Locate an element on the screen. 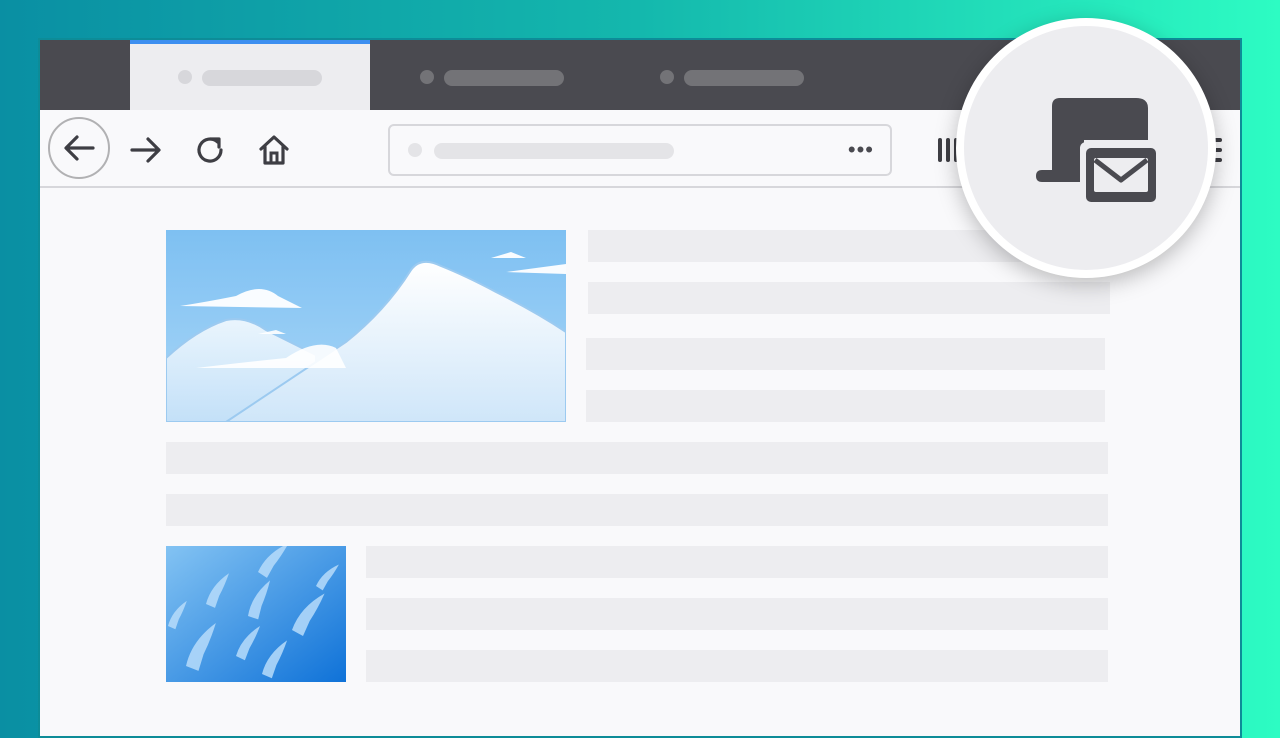  home-button is located at coordinates (274, 150).